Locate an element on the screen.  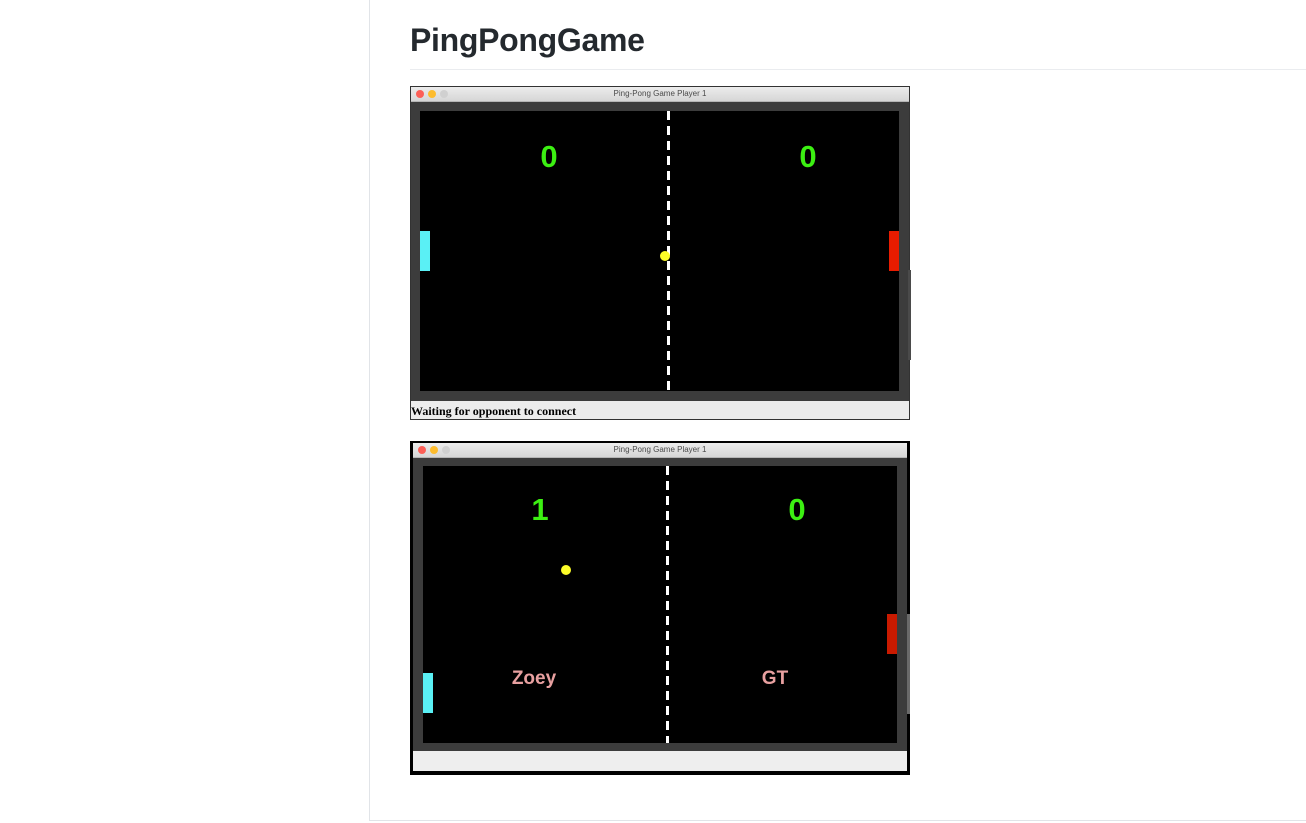
game-court: 1 0 Zoey GT is located at coordinates (660, 604).